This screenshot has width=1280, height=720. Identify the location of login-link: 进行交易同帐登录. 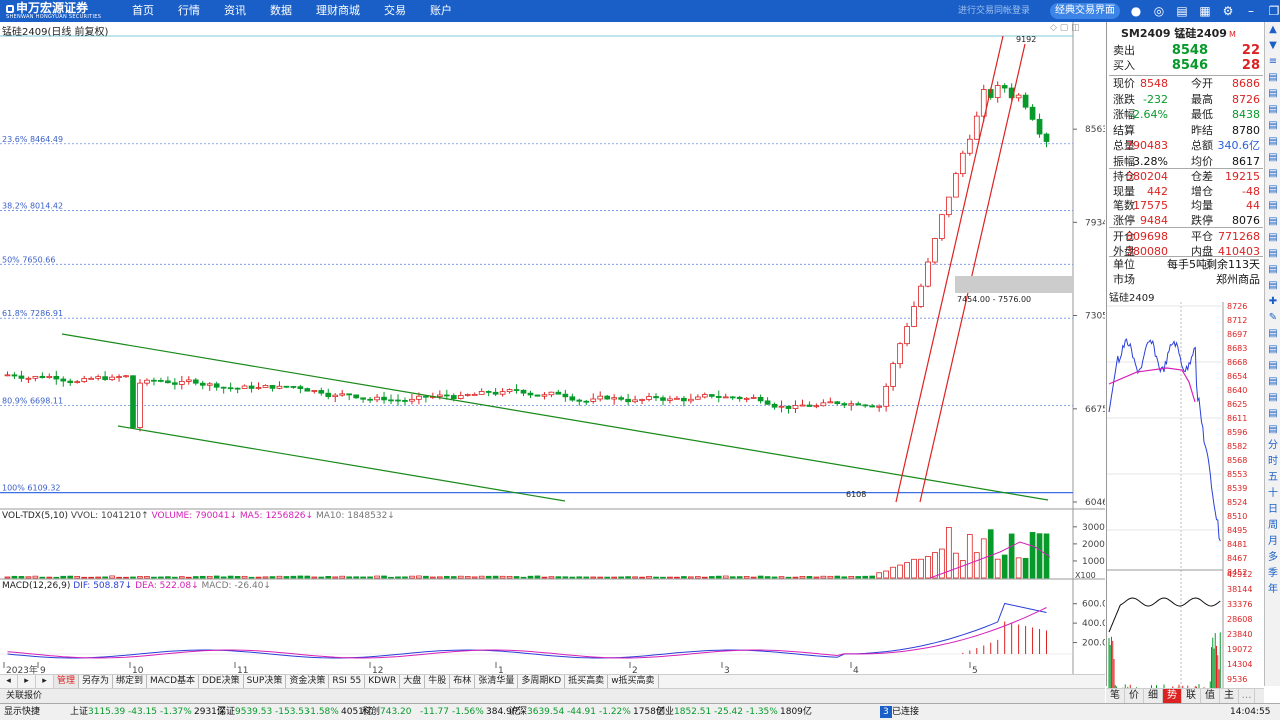
(994, 11).